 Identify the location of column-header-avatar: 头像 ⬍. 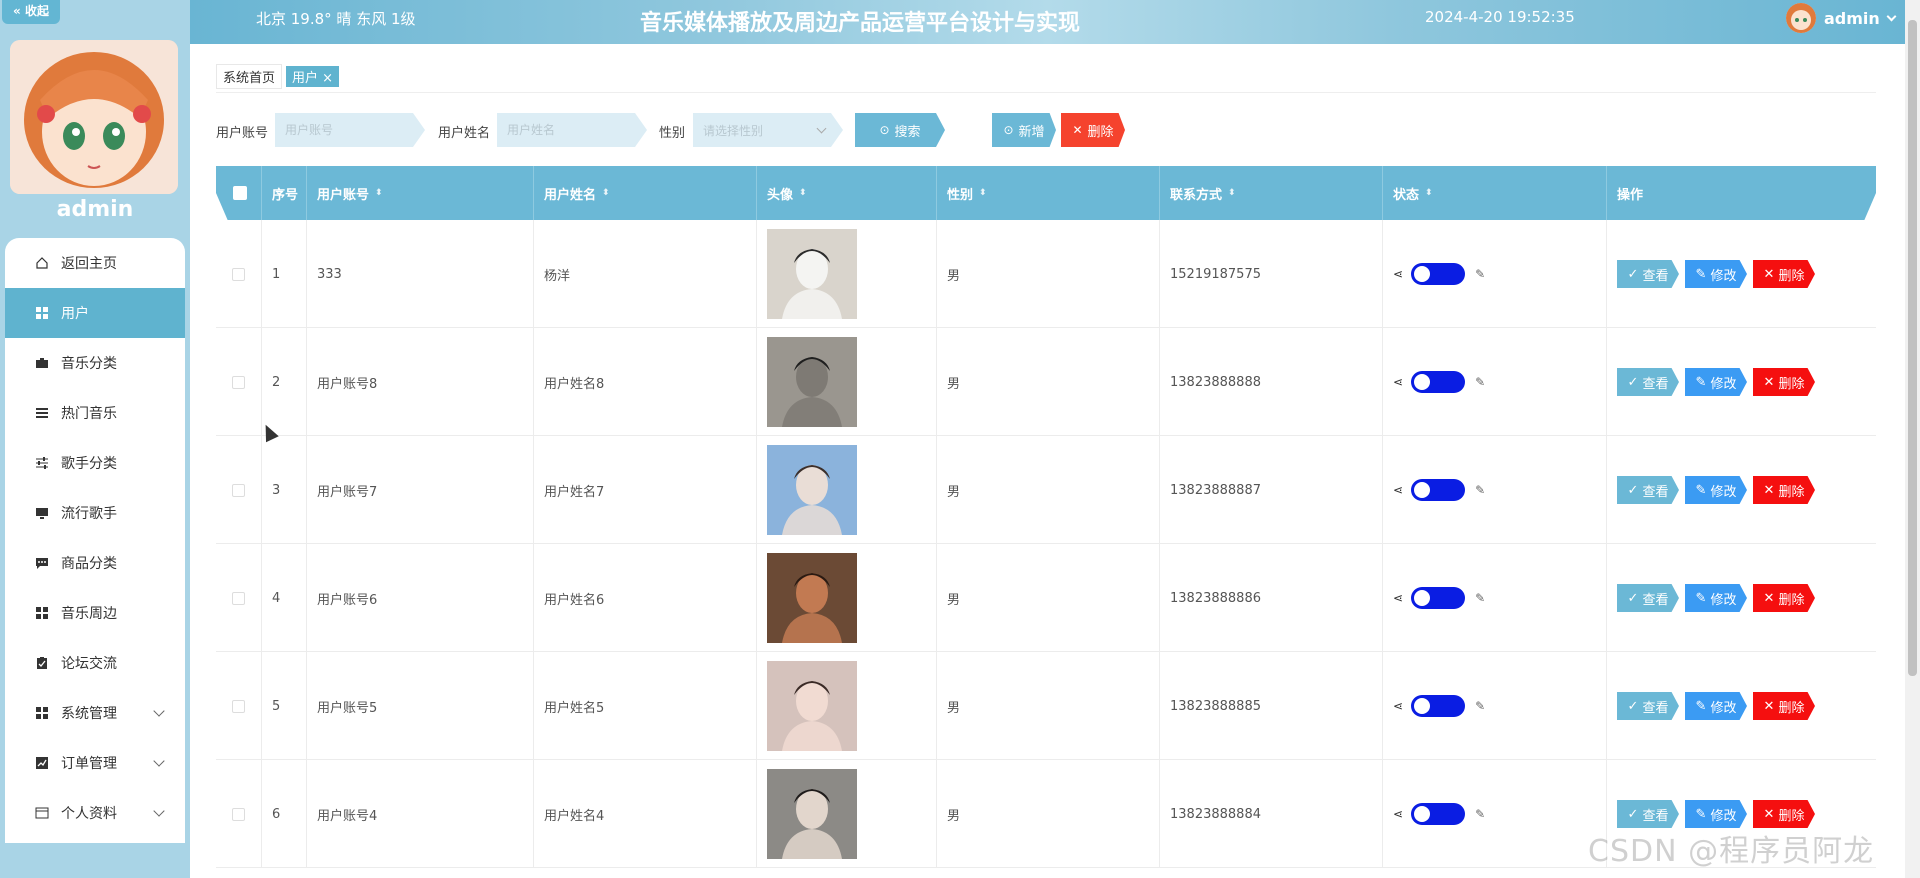
(847, 193).